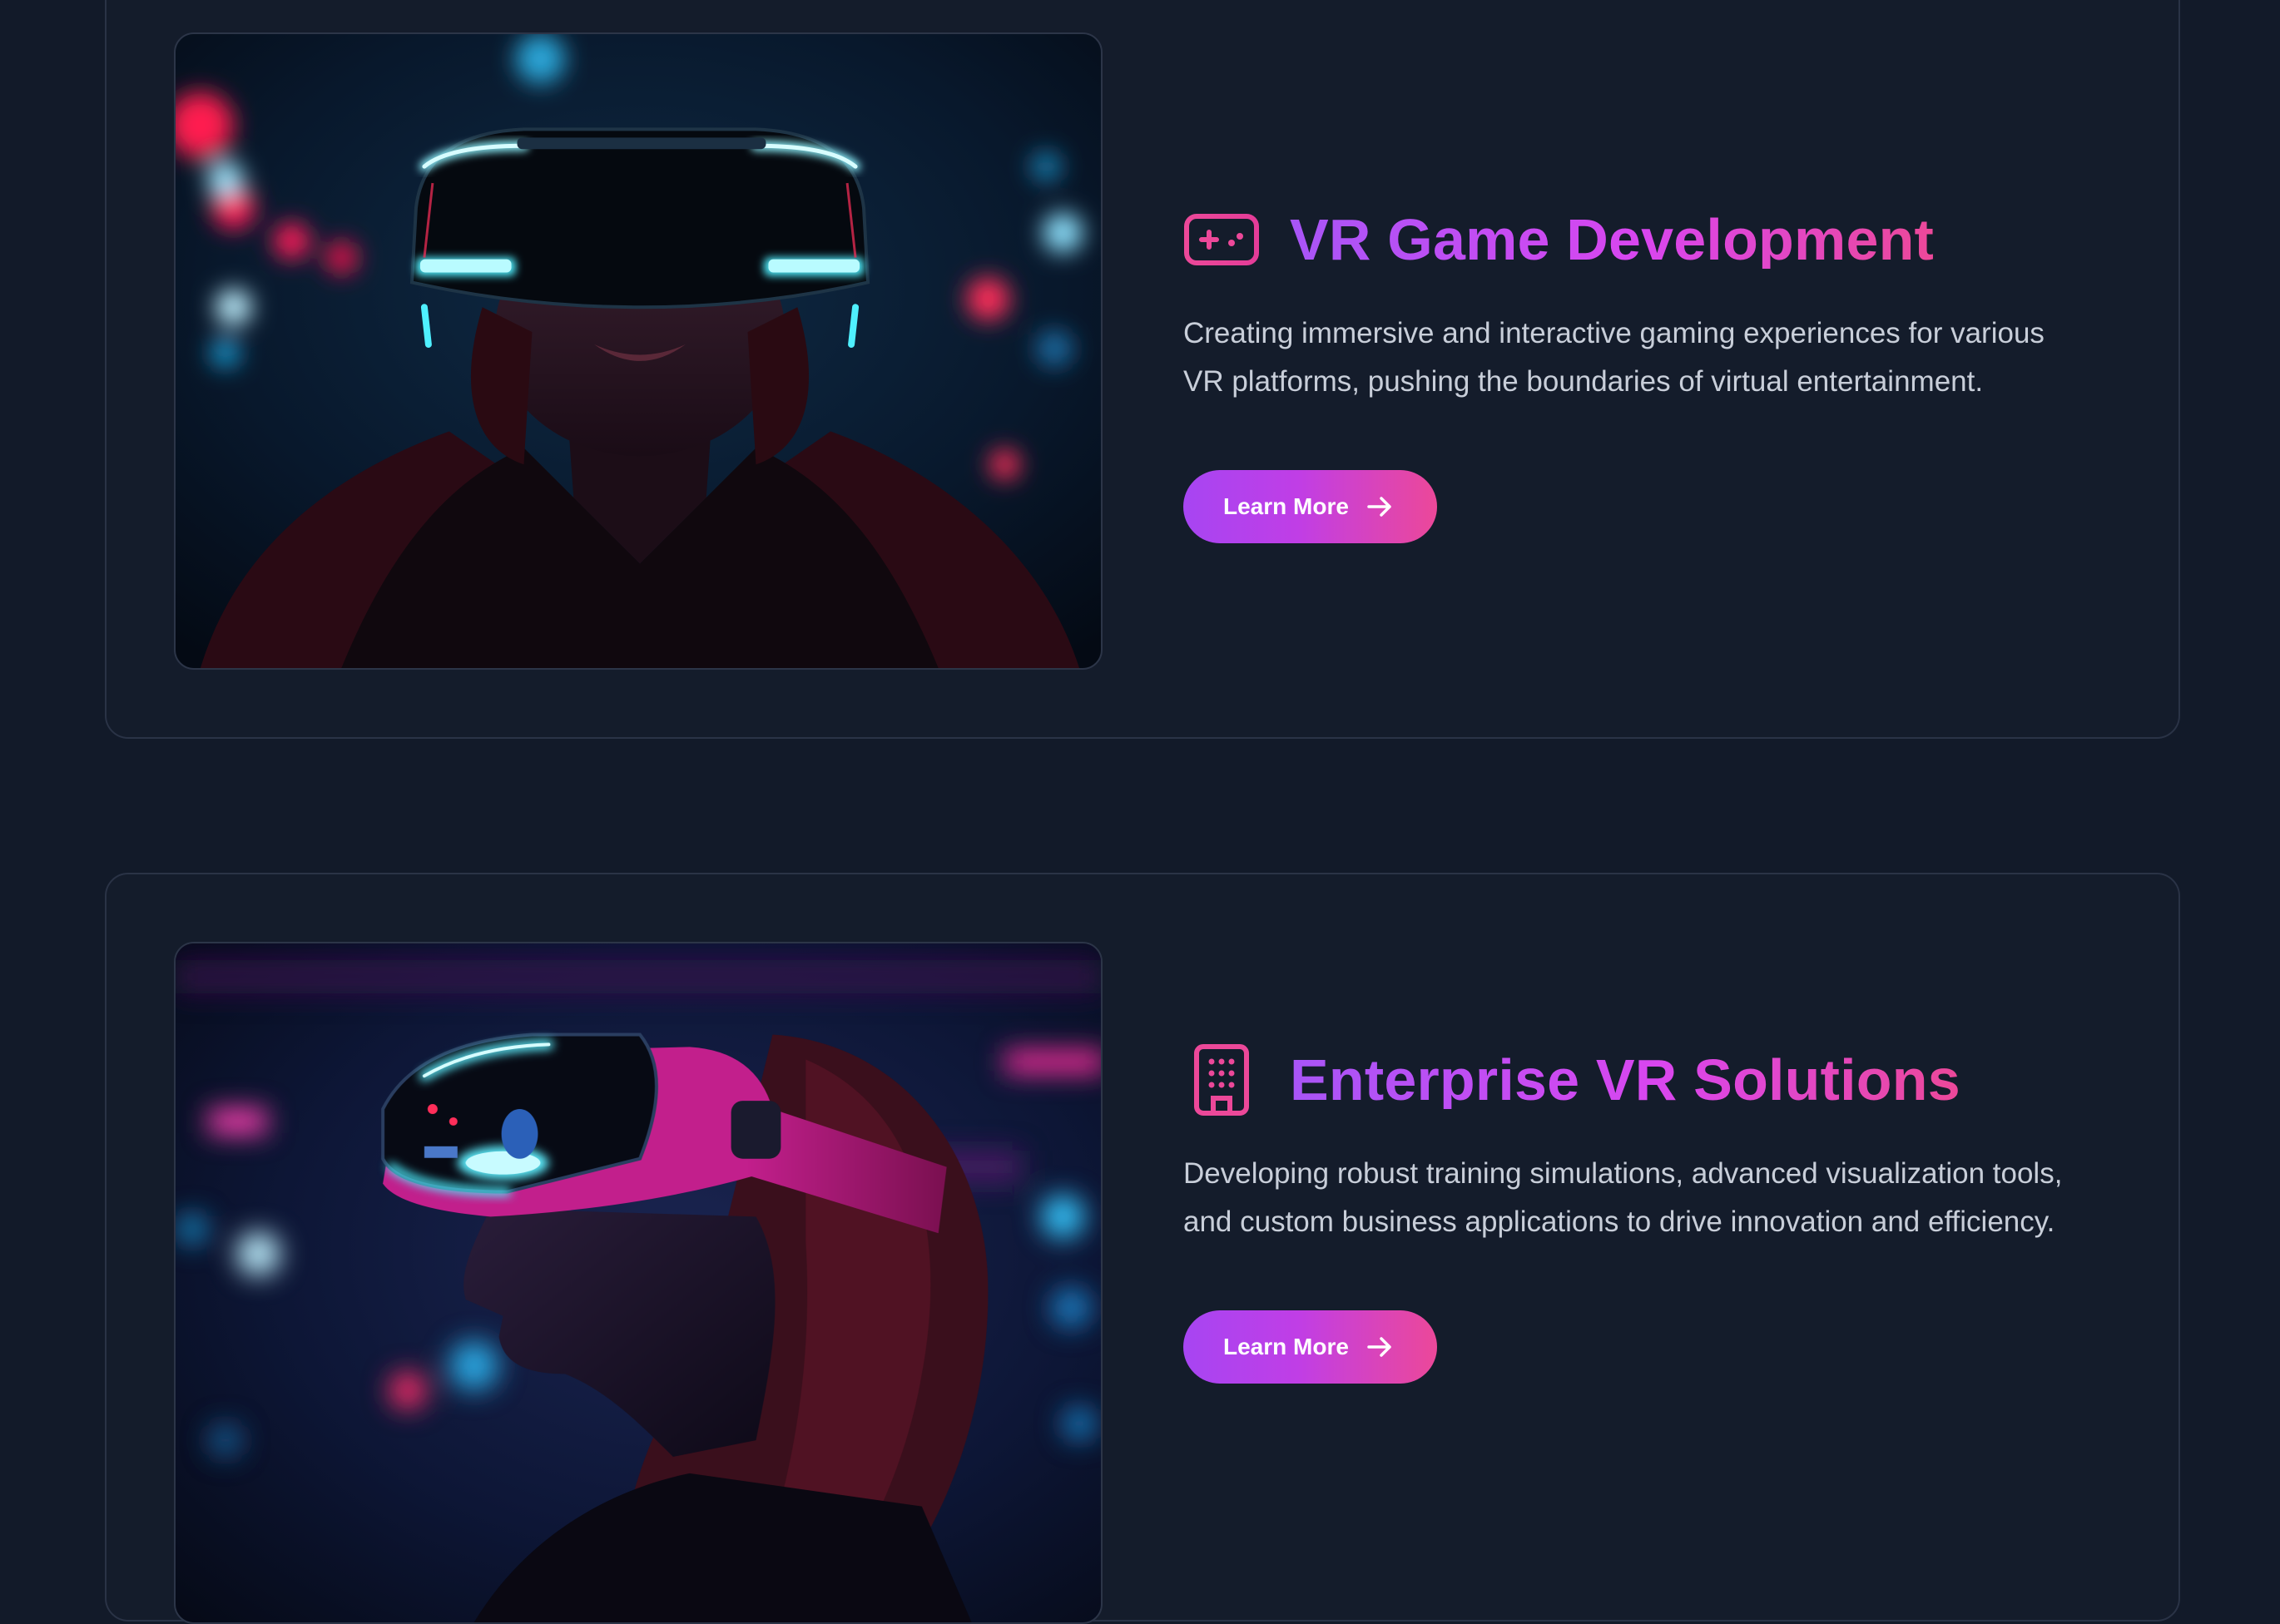 The width and height of the screenshot is (2280, 1624). Describe the element at coordinates (1221, 239) in the screenshot. I see `gamepad-icon` at that location.